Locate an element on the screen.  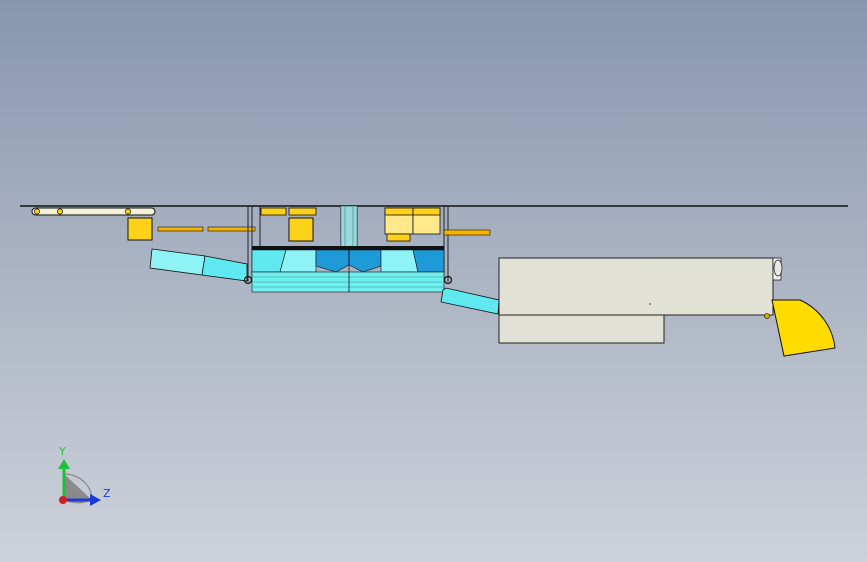
belt-conveyor-left is located at coordinates (93, 211).